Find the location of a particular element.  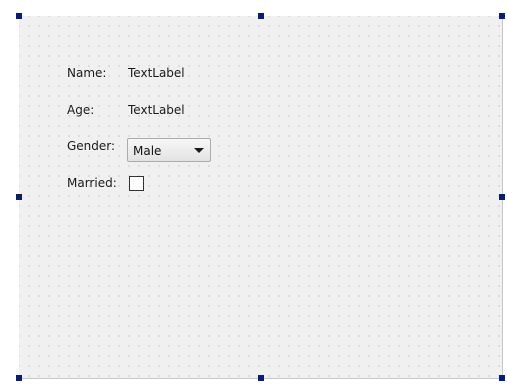

married-checkbox is located at coordinates (136, 183).